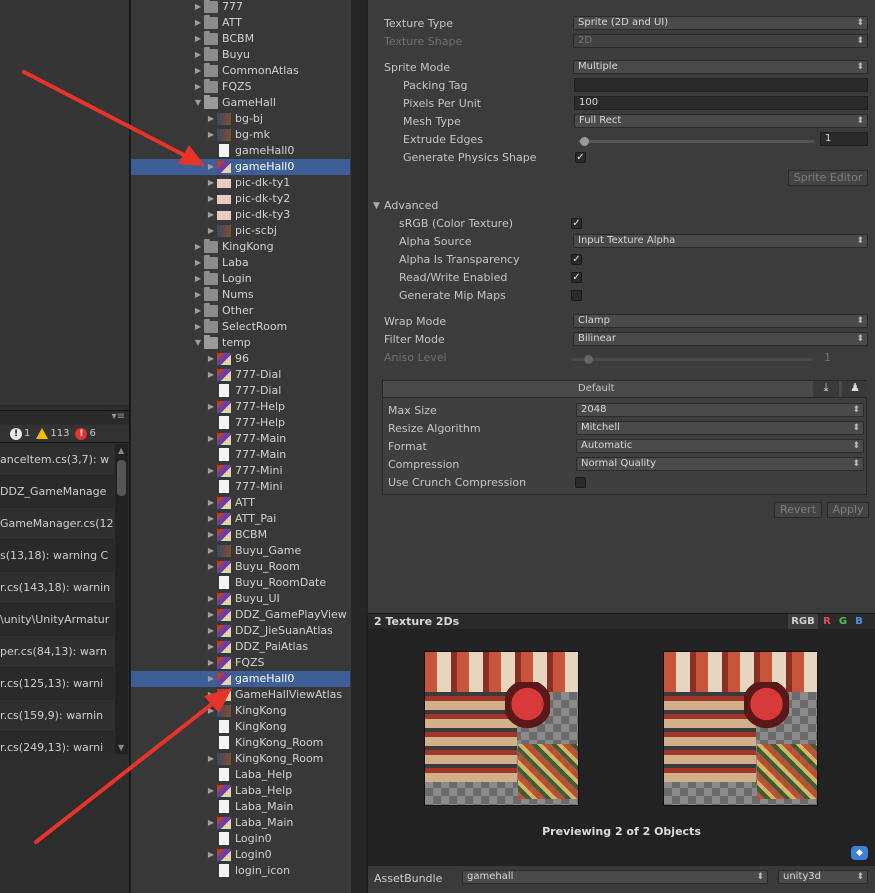 The height and width of the screenshot is (893, 875). I want to click on console-log-row: anceItem.cs(3,7): w, so click(57, 460).